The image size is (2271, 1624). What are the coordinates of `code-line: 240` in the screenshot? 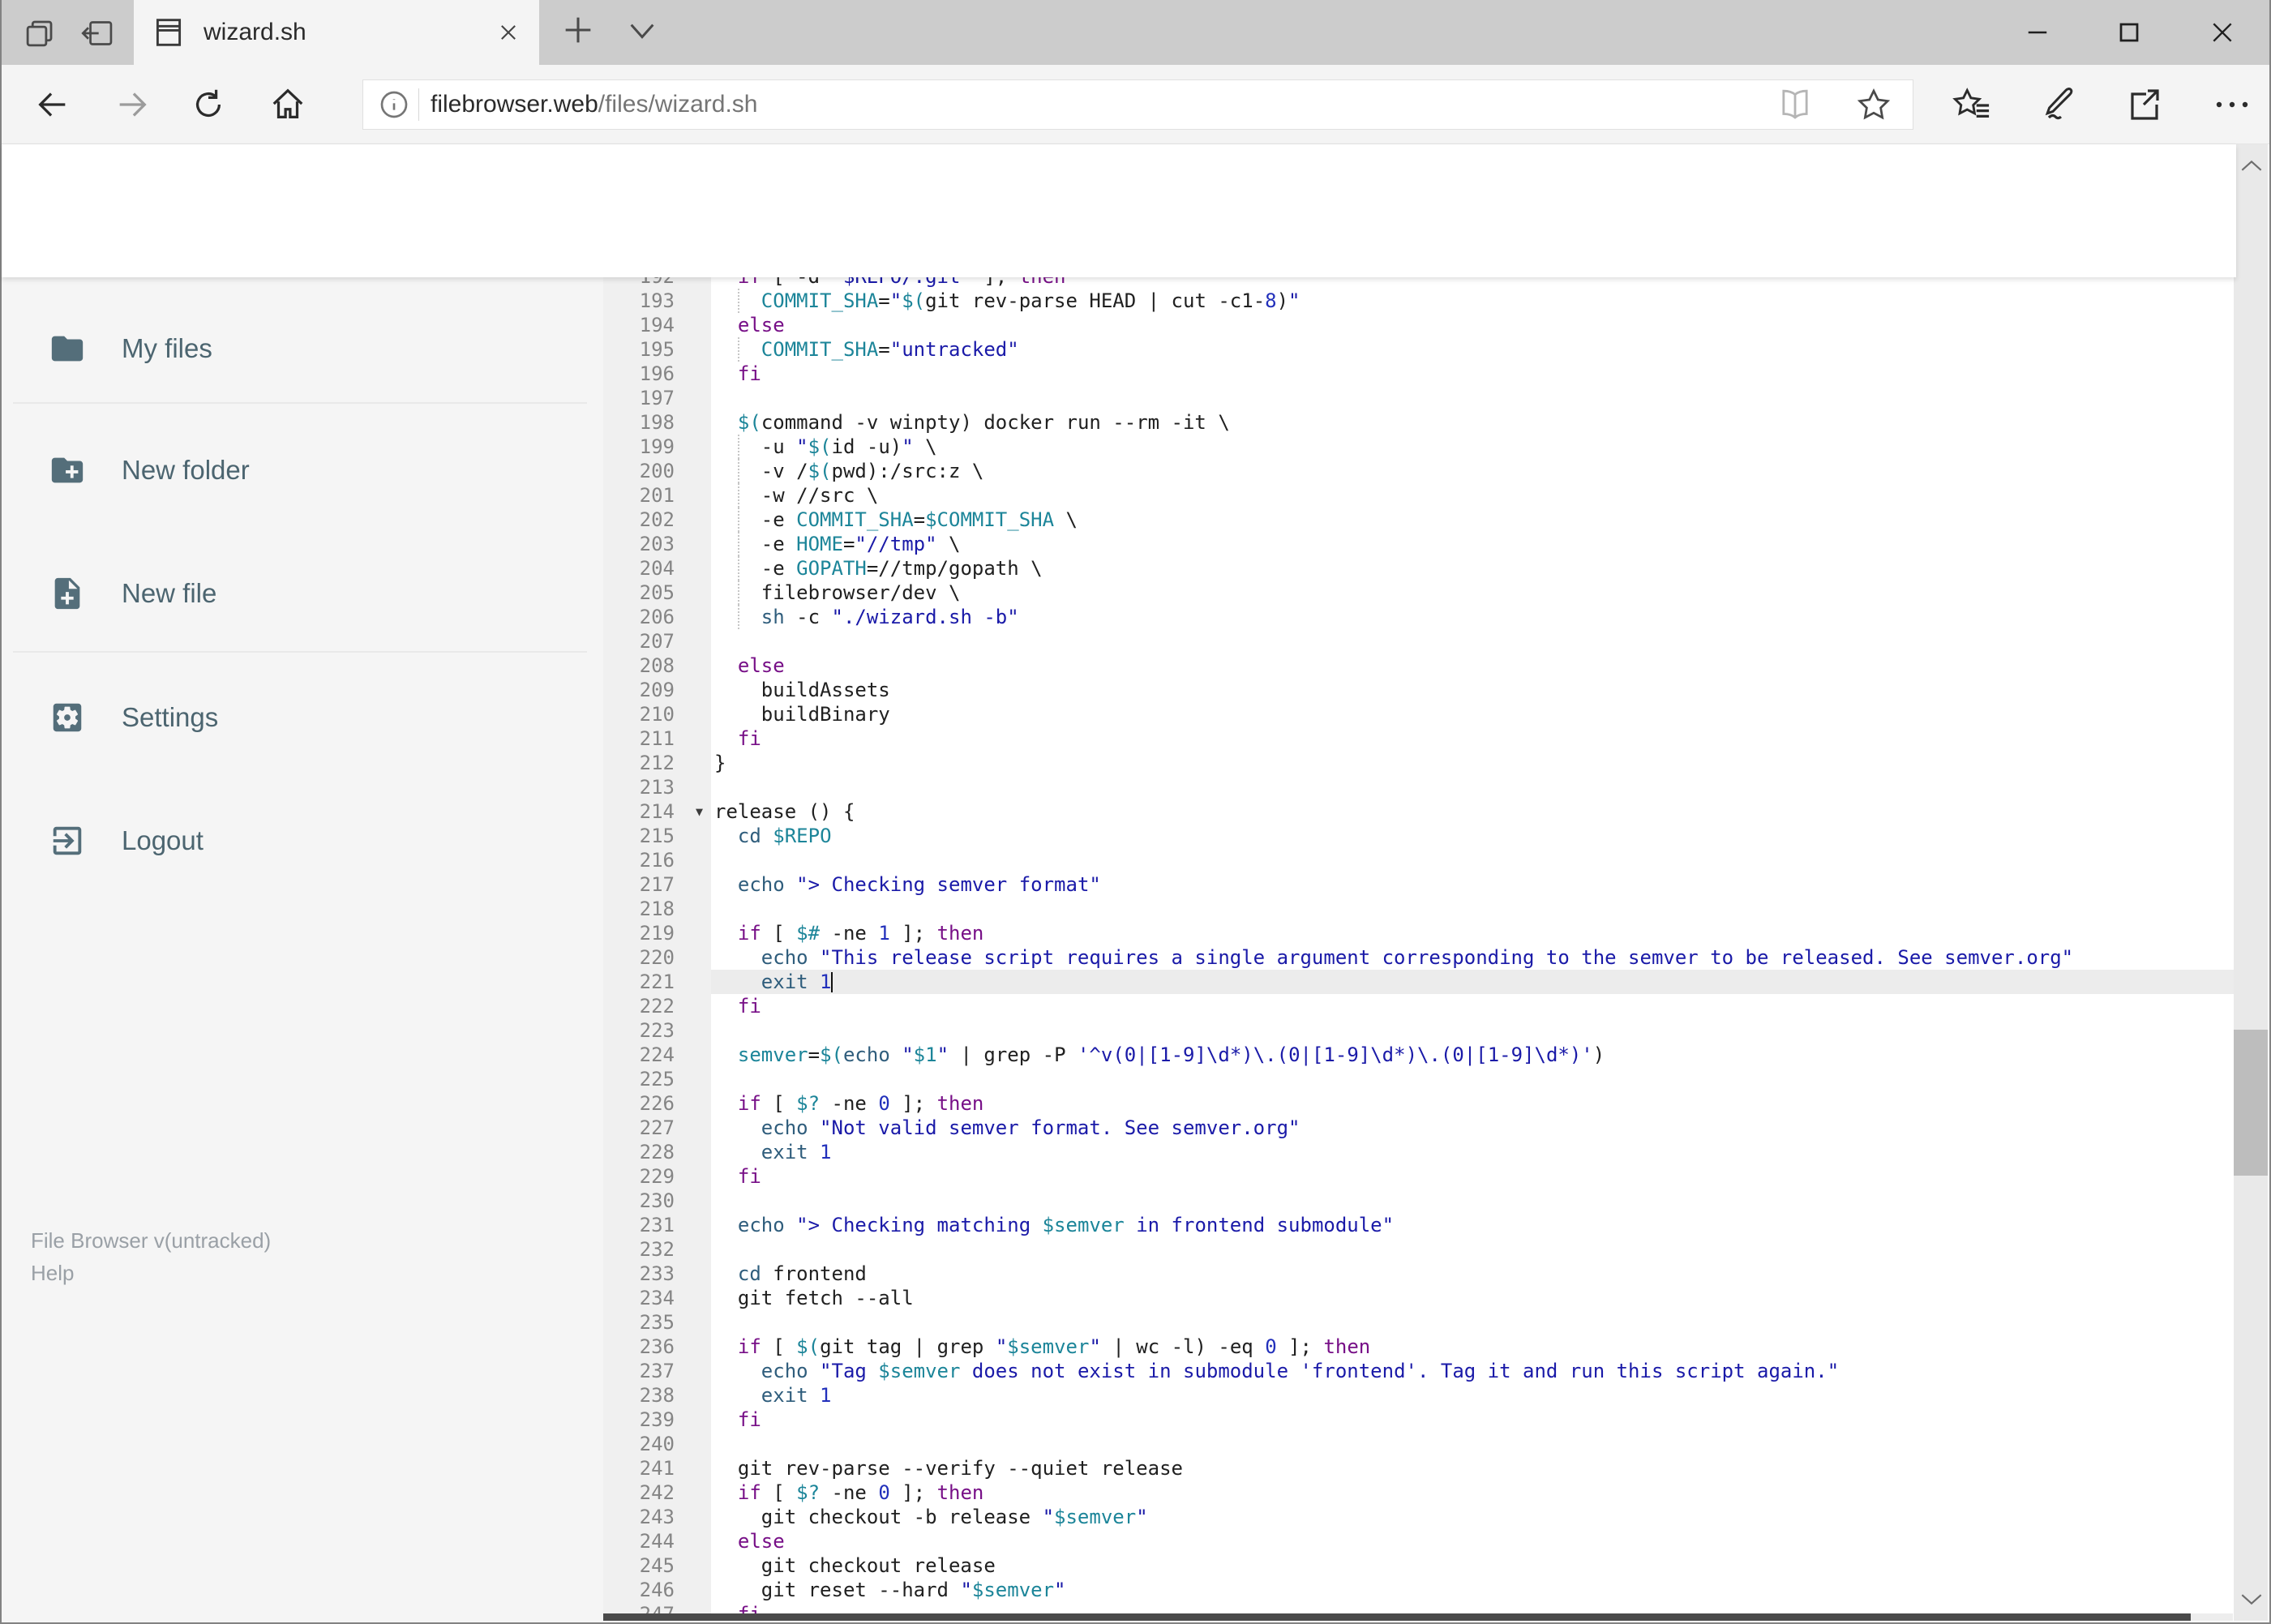 It's located at (1420, 1444).